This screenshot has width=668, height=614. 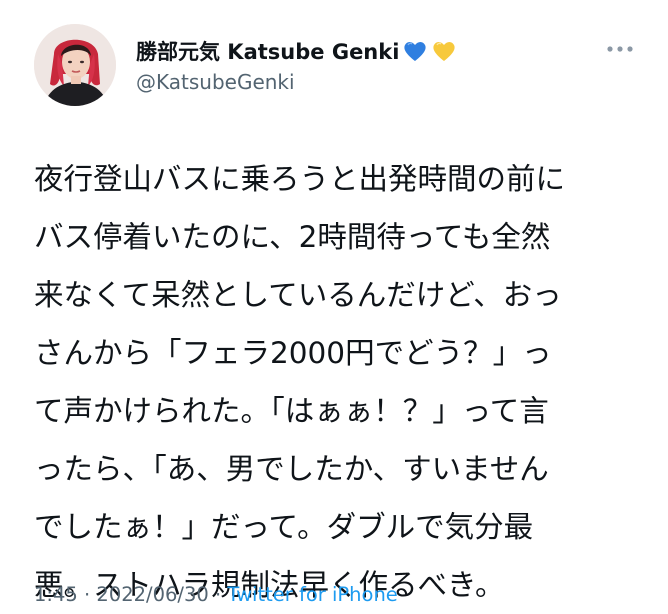 I want to click on tweet-text-line: バス停着いたのに、2時間待っても全然, so click(x=292, y=237).